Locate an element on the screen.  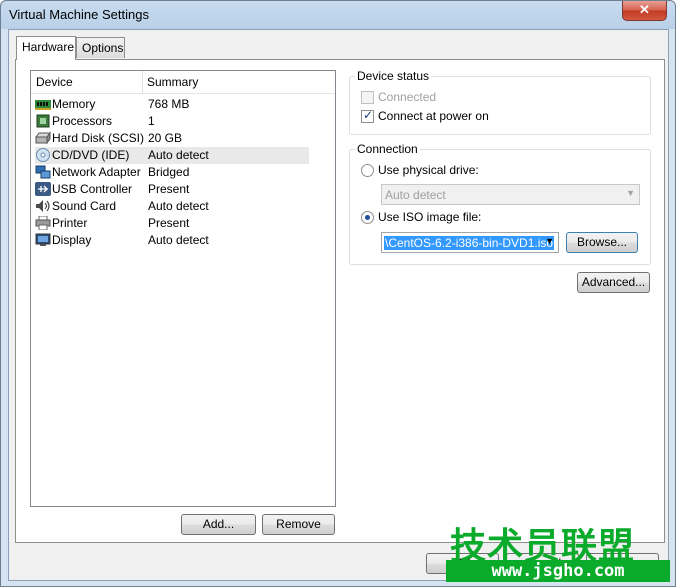
connected-label: Connected is located at coordinates (407, 97).